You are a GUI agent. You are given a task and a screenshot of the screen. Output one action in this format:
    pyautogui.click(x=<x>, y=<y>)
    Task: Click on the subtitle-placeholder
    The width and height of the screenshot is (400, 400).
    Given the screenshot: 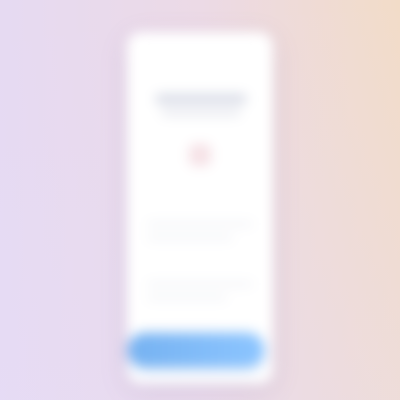 What is the action you would take?
    pyautogui.click(x=201, y=113)
    